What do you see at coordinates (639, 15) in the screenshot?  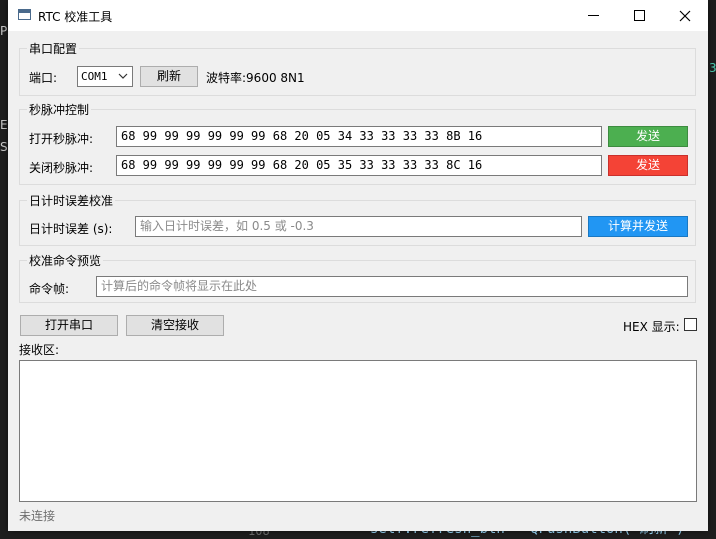 I see `maximize-button` at bounding box center [639, 15].